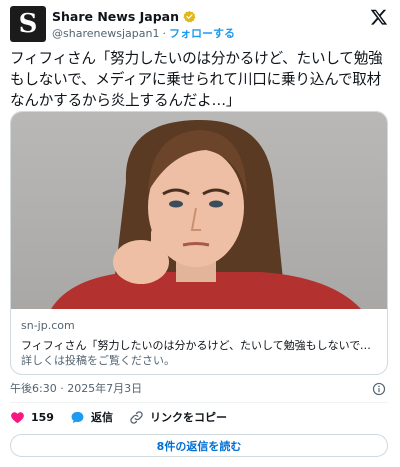 The width and height of the screenshot is (400, 467). I want to click on reply-bubble-icon, so click(77, 417).